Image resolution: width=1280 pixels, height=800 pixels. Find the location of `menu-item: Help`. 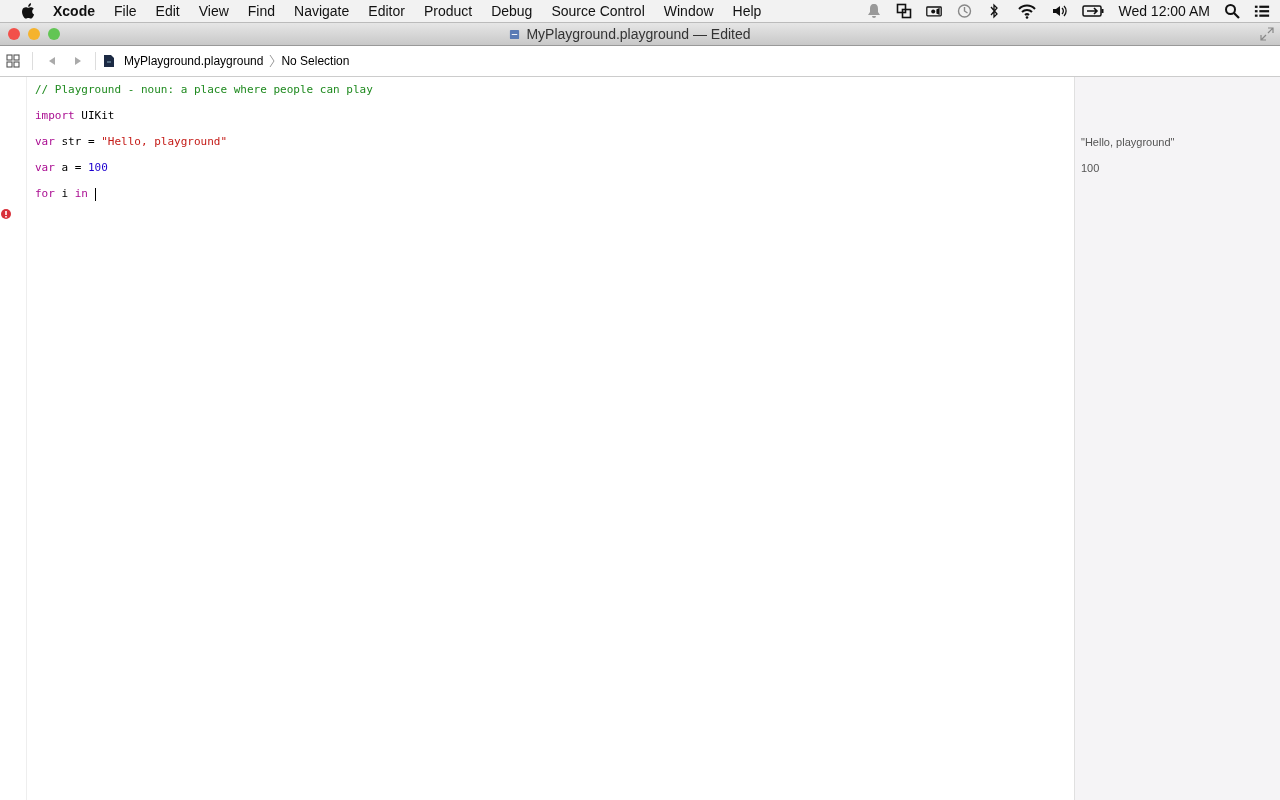

menu-item: Help is located at coordinates (747, 11).